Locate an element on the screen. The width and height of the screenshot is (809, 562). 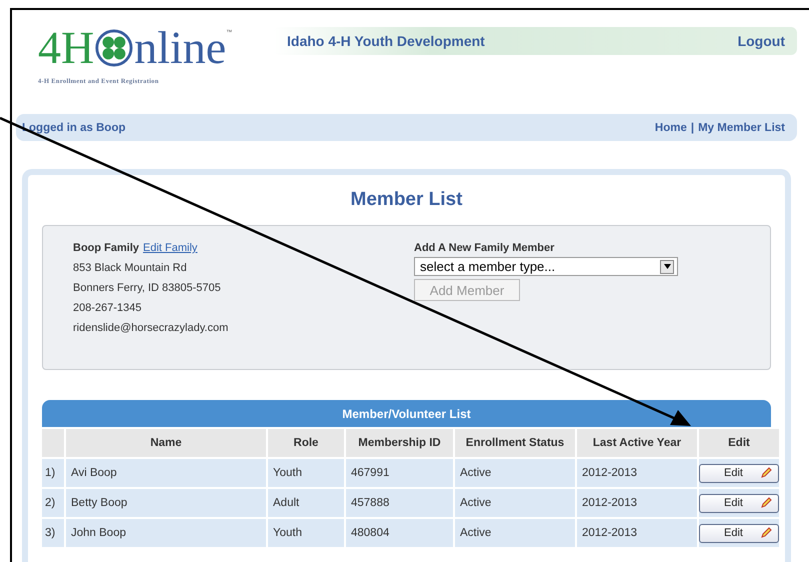
logo-text: 4H is located at coordinates (66, 48).